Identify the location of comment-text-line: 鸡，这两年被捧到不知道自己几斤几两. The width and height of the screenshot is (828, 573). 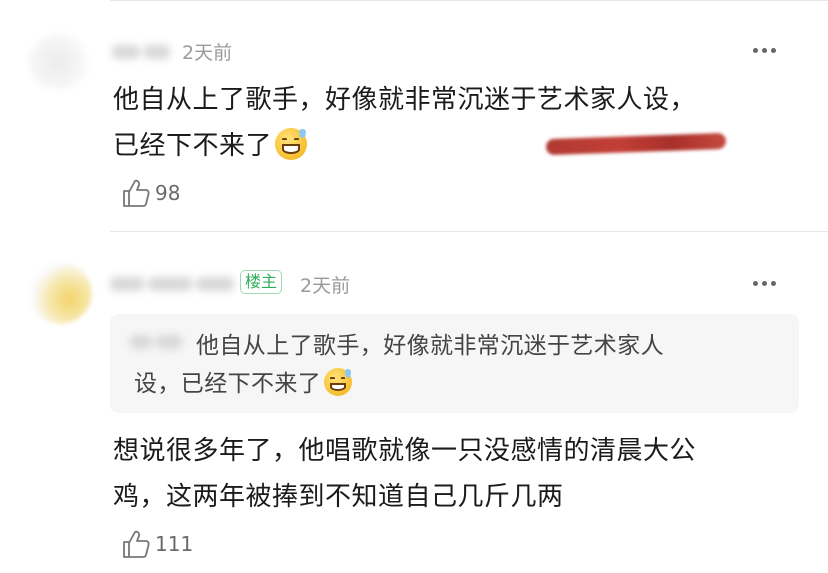
(338, 497).